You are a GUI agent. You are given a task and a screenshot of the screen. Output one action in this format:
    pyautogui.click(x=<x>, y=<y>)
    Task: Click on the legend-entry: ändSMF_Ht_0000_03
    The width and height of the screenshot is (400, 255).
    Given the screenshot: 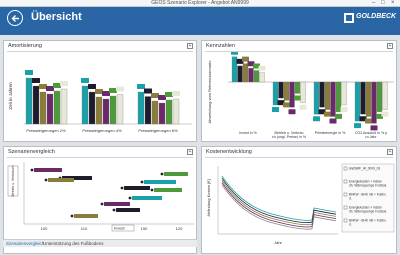 What is the action you would take?
    pyautogui.click(x=364, y=169)
    